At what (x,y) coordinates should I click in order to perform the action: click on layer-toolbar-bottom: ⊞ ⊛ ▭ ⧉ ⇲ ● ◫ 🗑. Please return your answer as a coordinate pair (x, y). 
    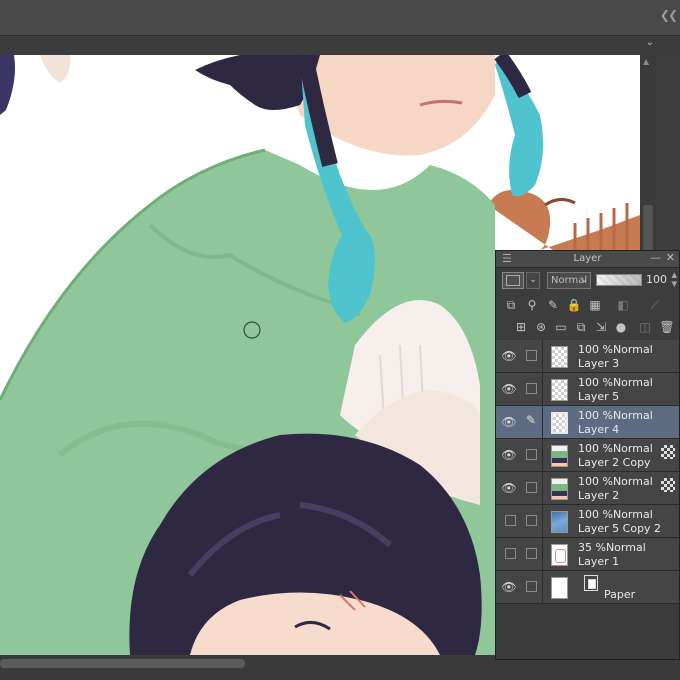
    Looking at the image, I should click on (587, 327).